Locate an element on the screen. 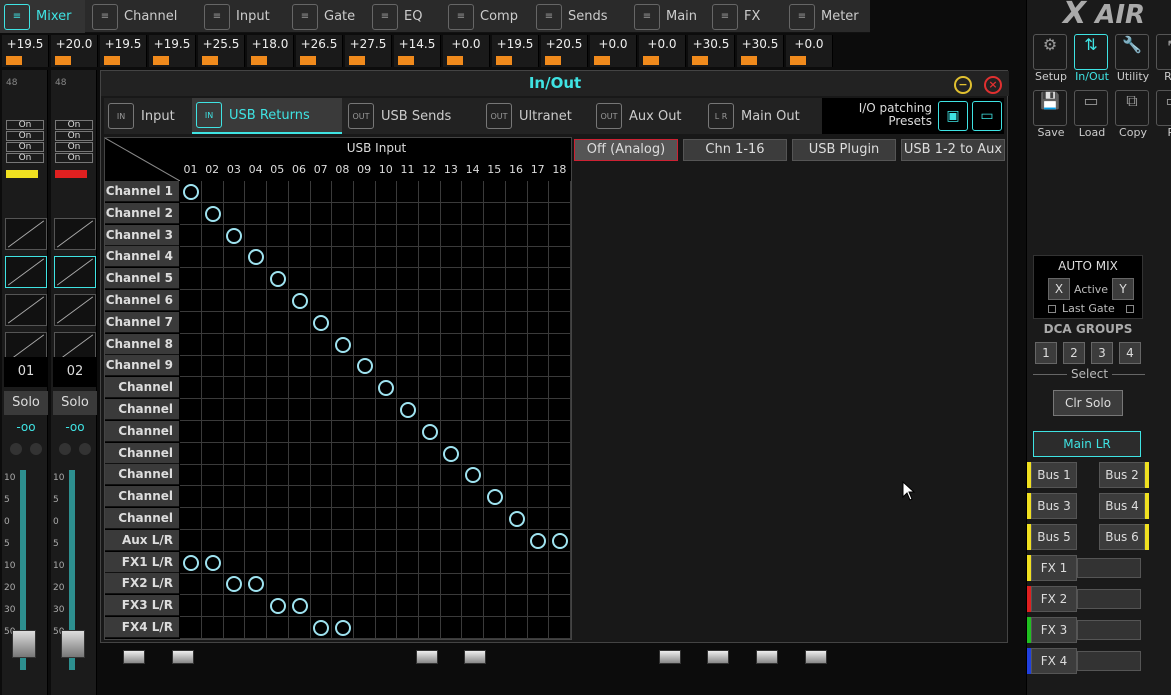 This screenshot has width=1171, height=695. folder-icon: ▭ is located at coordinates (1091, 108).